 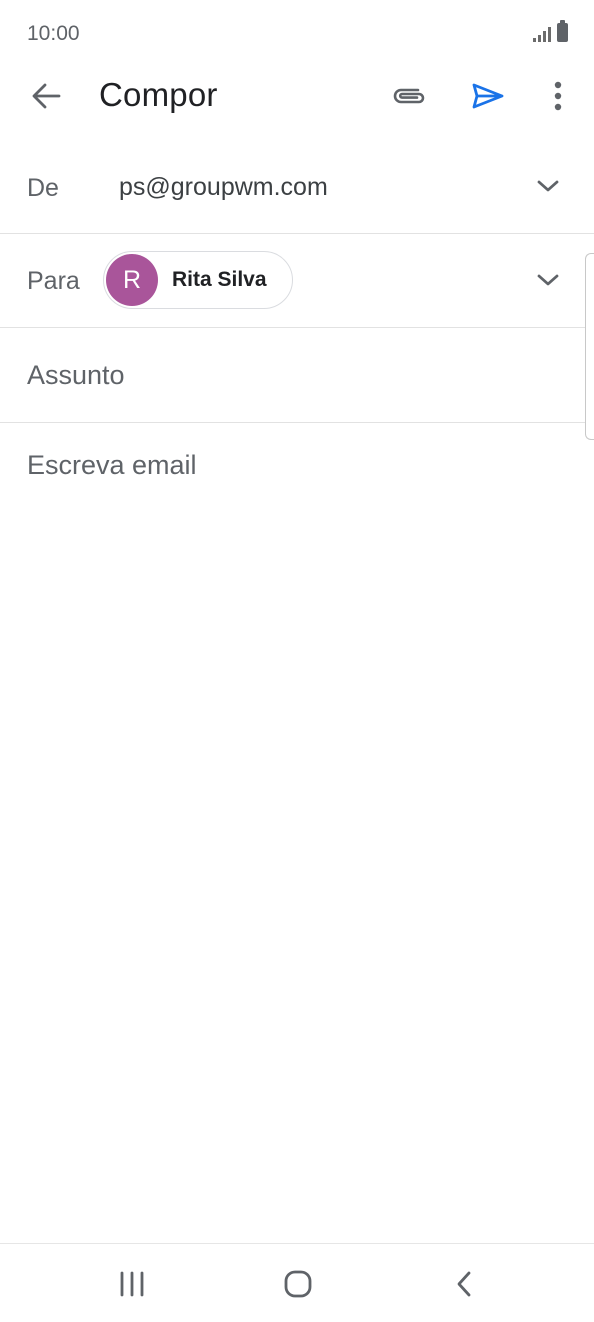 What do you see at coordinates (223, 187) in the screenshot?
I see `from-account: ps@groupwm.com` at bounding box center [223, 187].